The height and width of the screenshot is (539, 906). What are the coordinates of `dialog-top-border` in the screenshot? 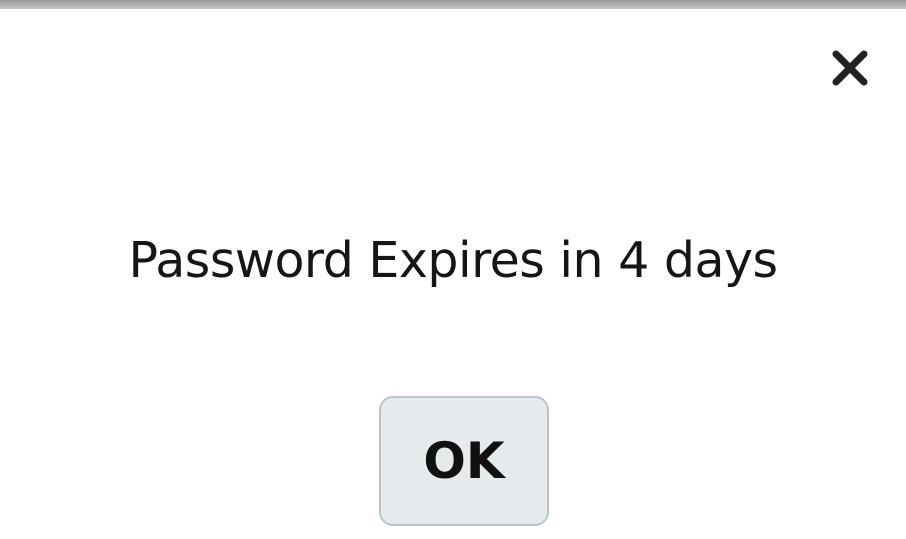 It's located at (453, 4).